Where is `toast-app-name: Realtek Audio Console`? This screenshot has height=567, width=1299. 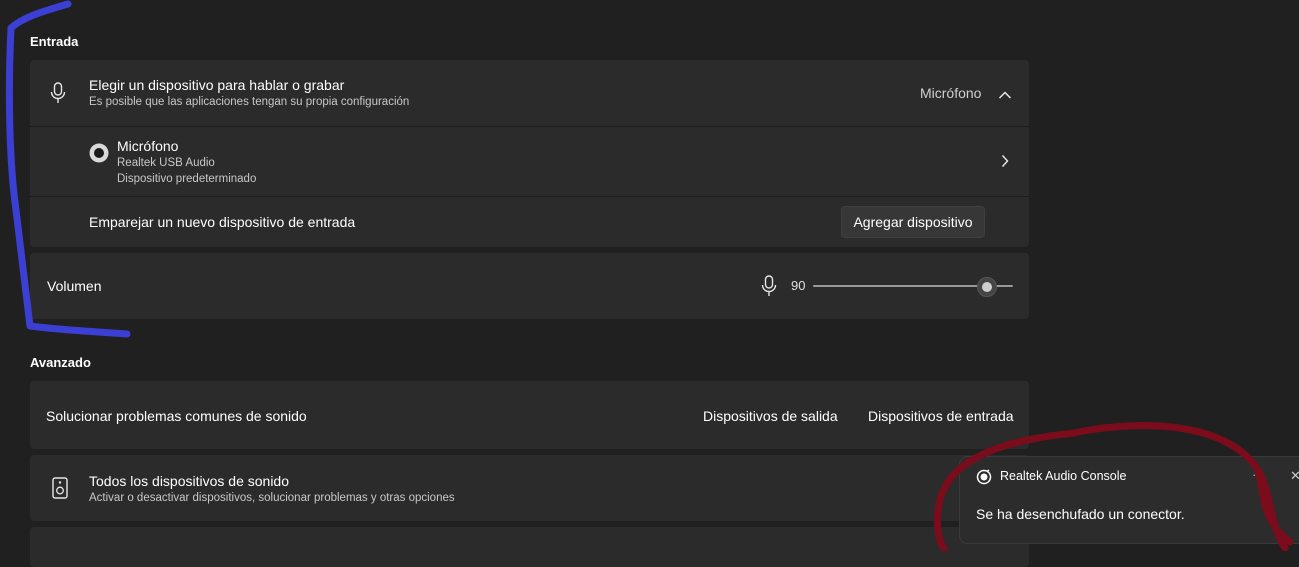
toast-app-name: Realtek Audio Console is located at coordinates (1063, 476).